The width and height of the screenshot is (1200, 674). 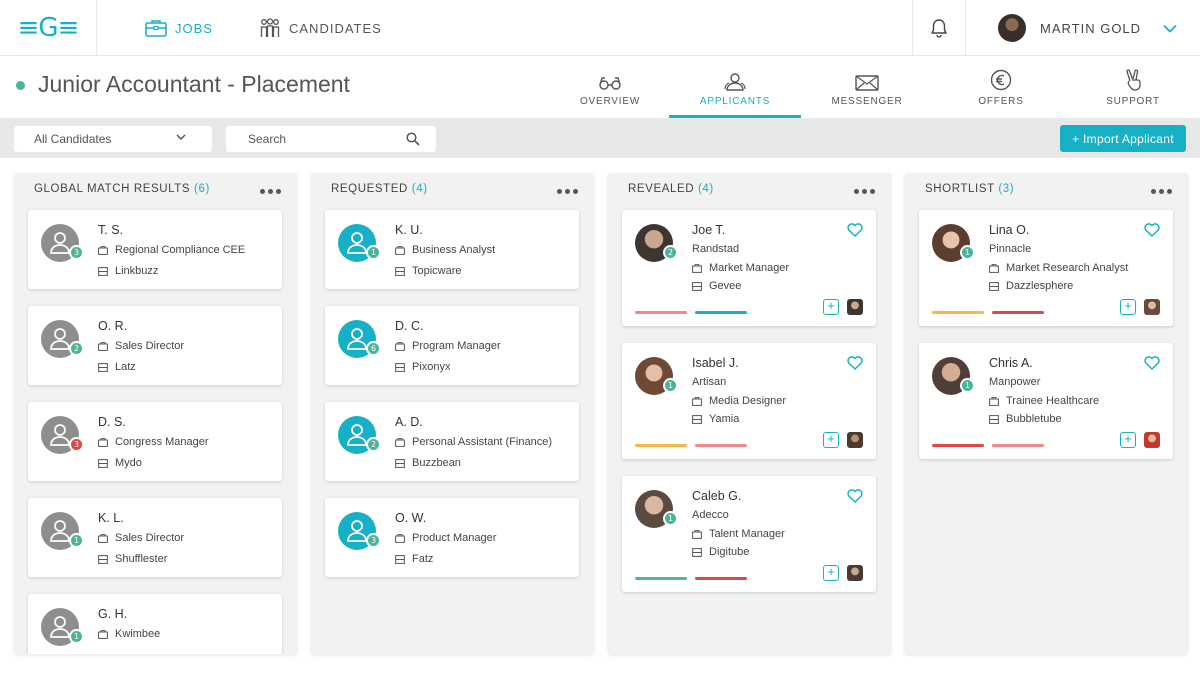 What do you see at coordinates (155, 537) in the screenshot?
I see `candidate-card: 1 K. L. Sales Director Shufflester` at bounding box center [155, 537].